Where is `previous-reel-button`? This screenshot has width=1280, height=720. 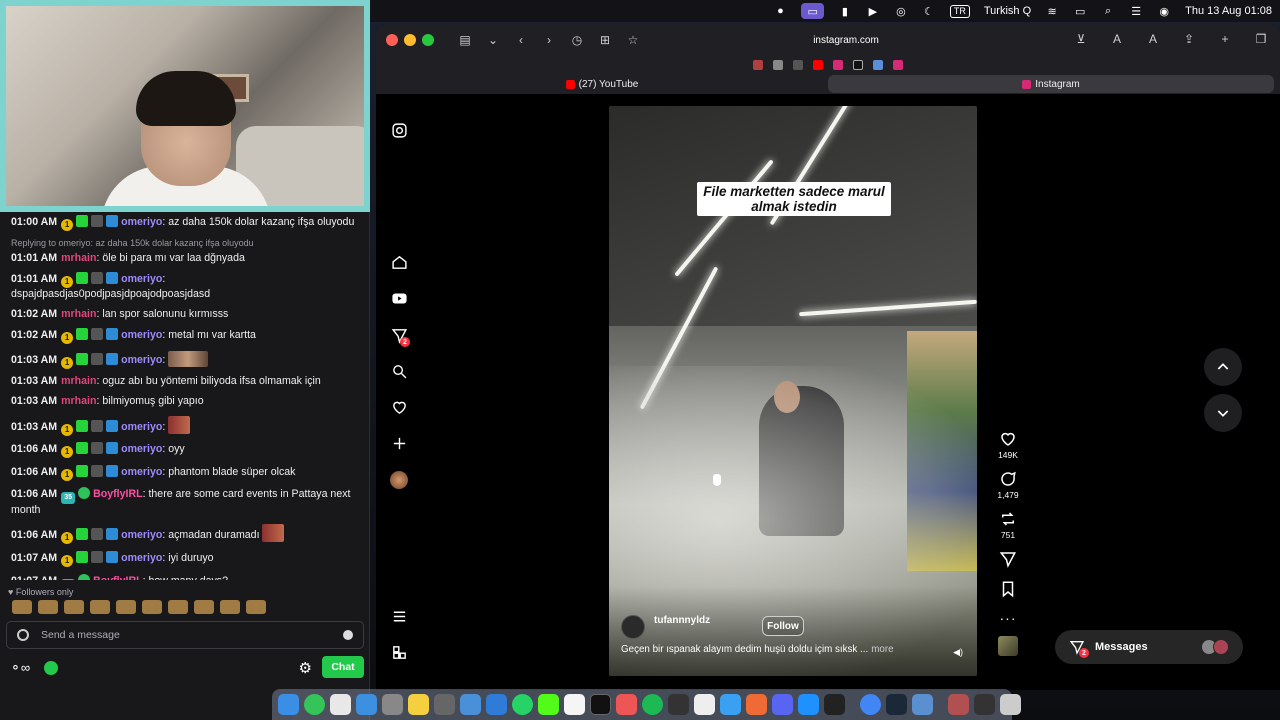
previous-reel-button is located at coordinates (1223, 367).